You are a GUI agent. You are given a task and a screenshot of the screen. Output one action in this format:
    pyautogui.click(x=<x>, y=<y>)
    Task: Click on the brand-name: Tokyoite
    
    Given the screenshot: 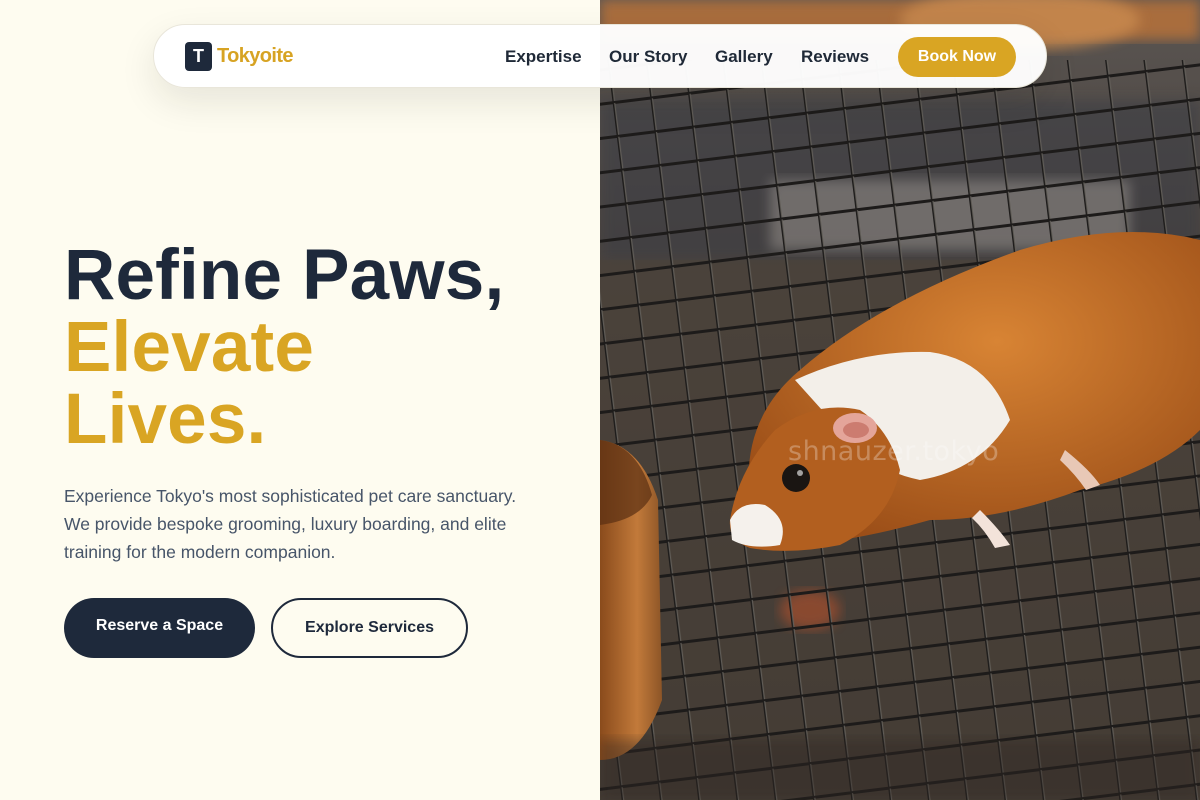 What is the action you would take?
    pyautogui.click(x=255, y=56)
    